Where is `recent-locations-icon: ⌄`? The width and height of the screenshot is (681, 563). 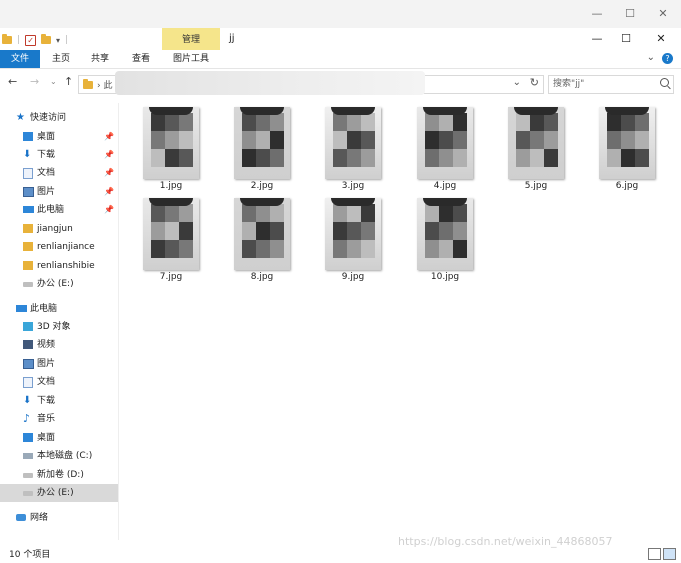 recent-locations-icon: ⌄ is located at coordinates (53, 81).